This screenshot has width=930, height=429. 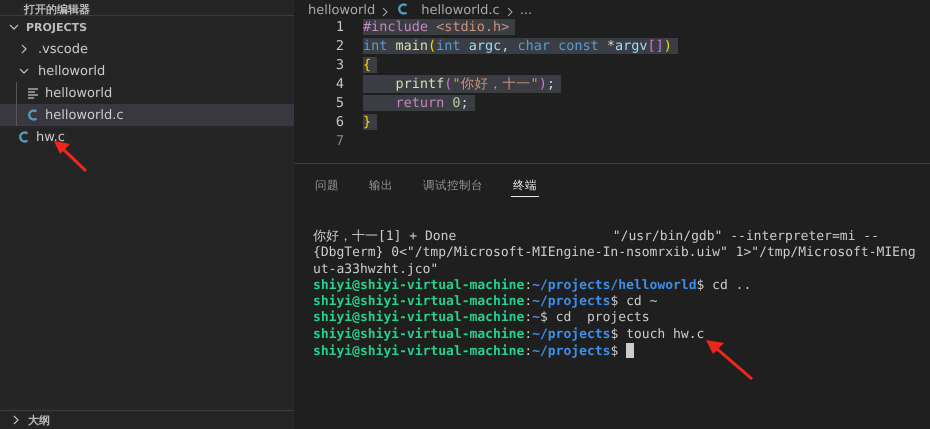 I want to click on line-number: 2, so click(x=339, y=46).